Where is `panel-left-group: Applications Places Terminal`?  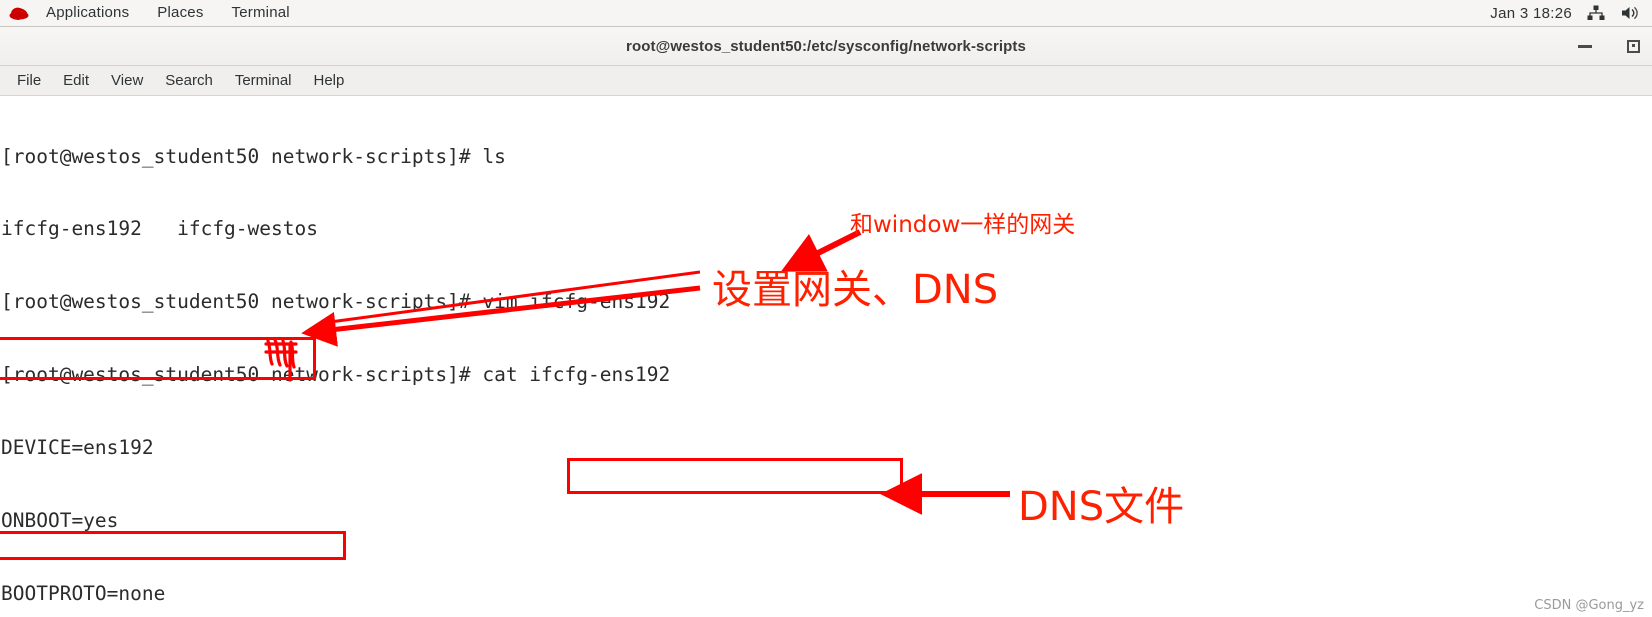
panel-left-group: Applications Places Terminal is located at coordinates (152, 13).